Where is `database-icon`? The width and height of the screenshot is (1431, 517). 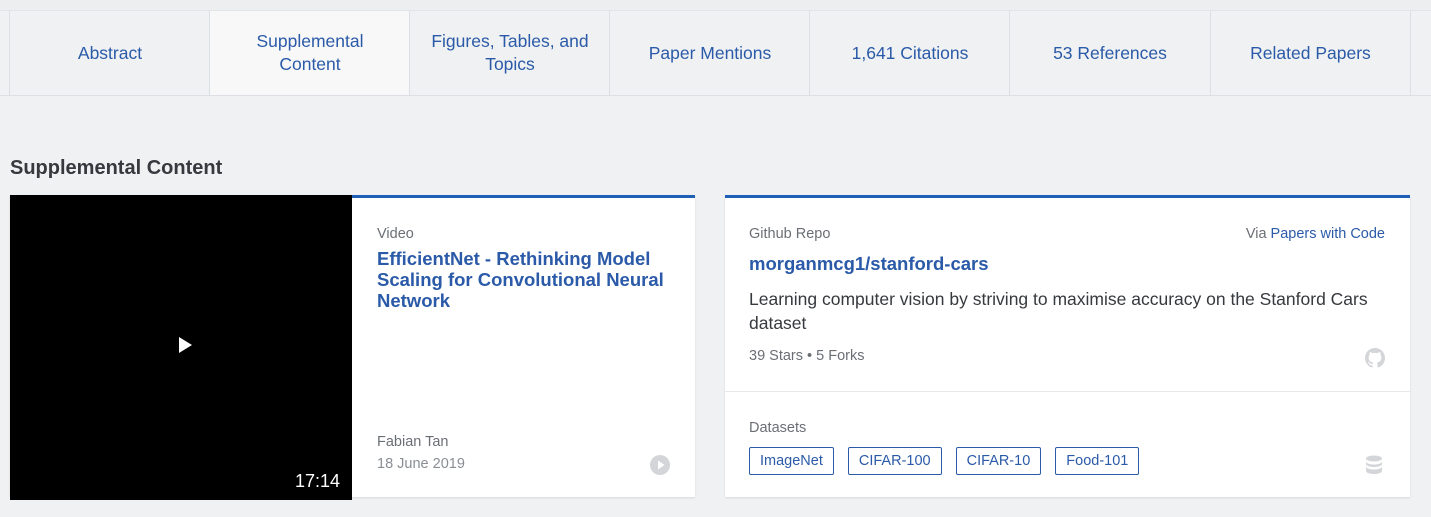
database-icon is located at coordinates (1374, 464).